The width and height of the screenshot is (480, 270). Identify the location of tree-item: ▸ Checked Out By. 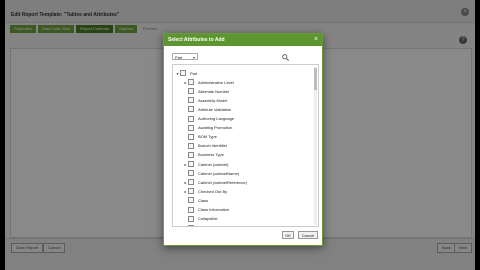
(205, 191).